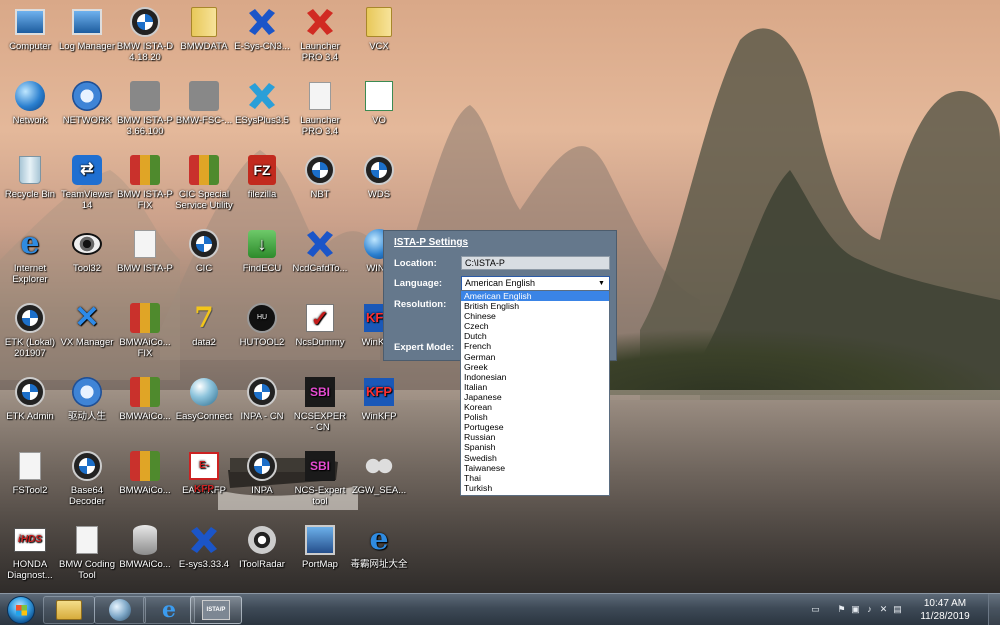 Image resolution: width=1000 pixels, height=625 pixels. Describe the element at coordinates (204, 46) in the screenshot. I see `desktop-icon-label: BMWDATA` at that location.